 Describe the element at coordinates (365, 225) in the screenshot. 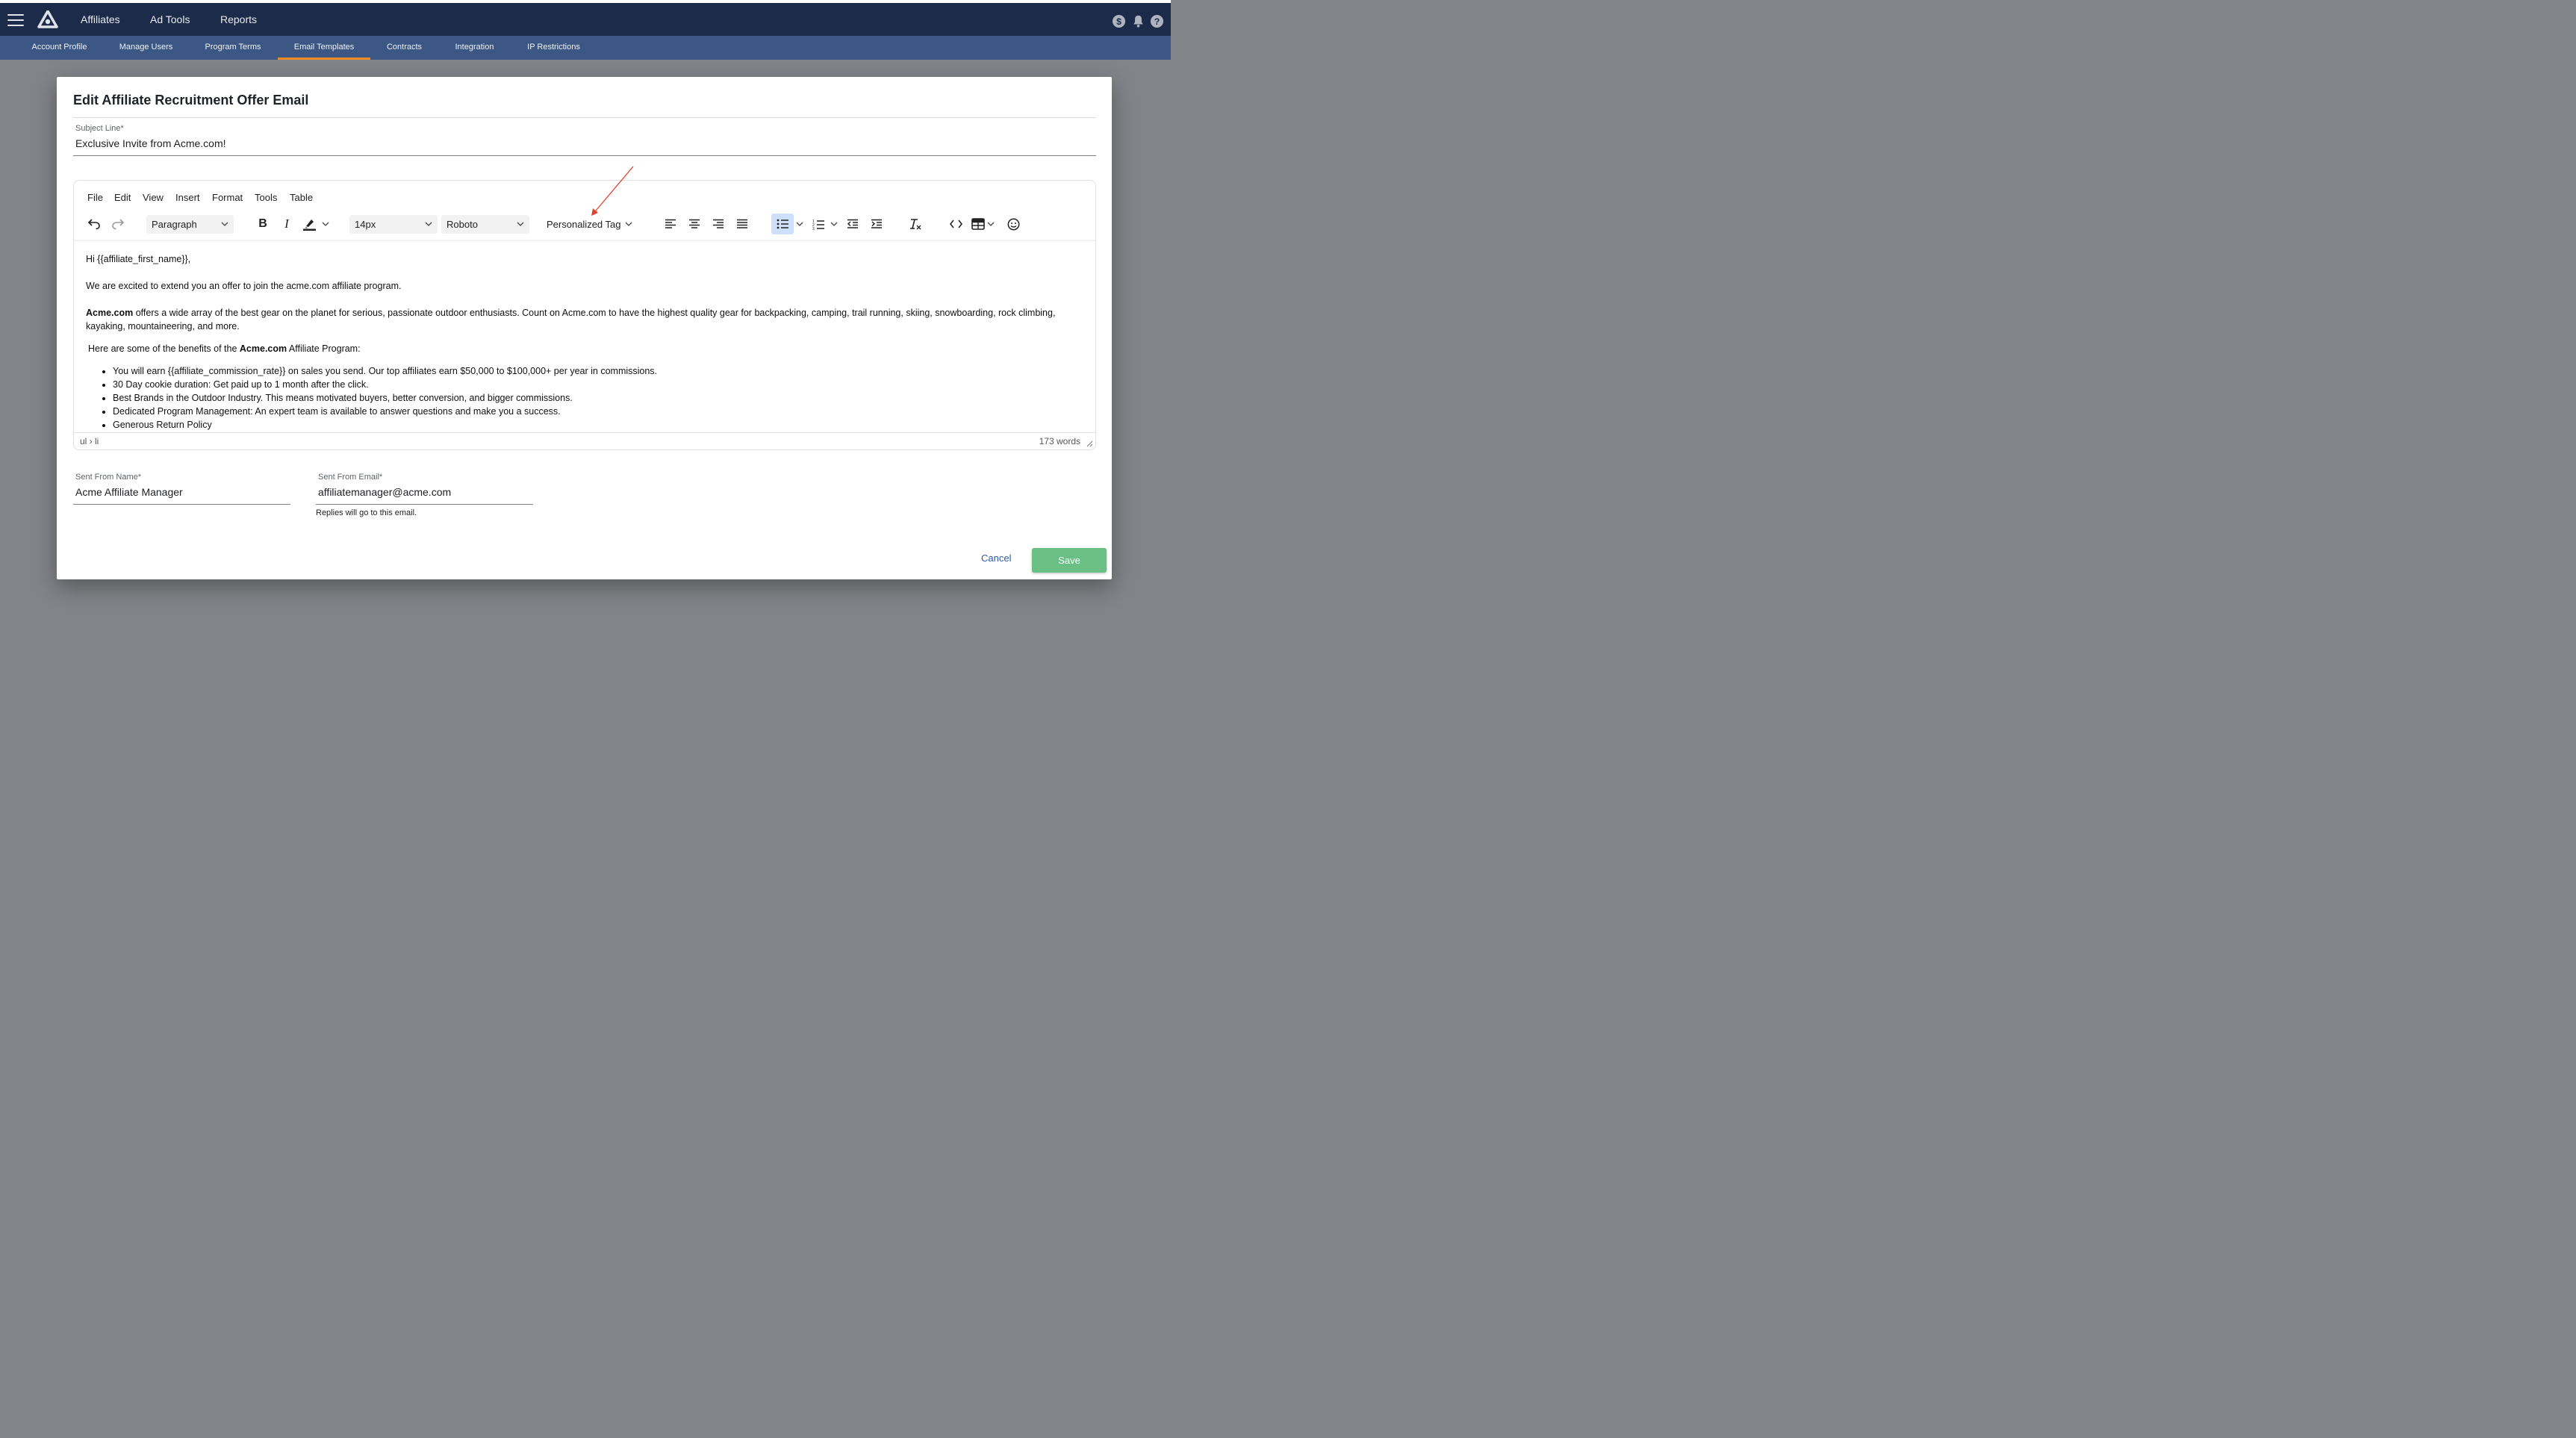

I see `font-size-value: 14px` at that location.